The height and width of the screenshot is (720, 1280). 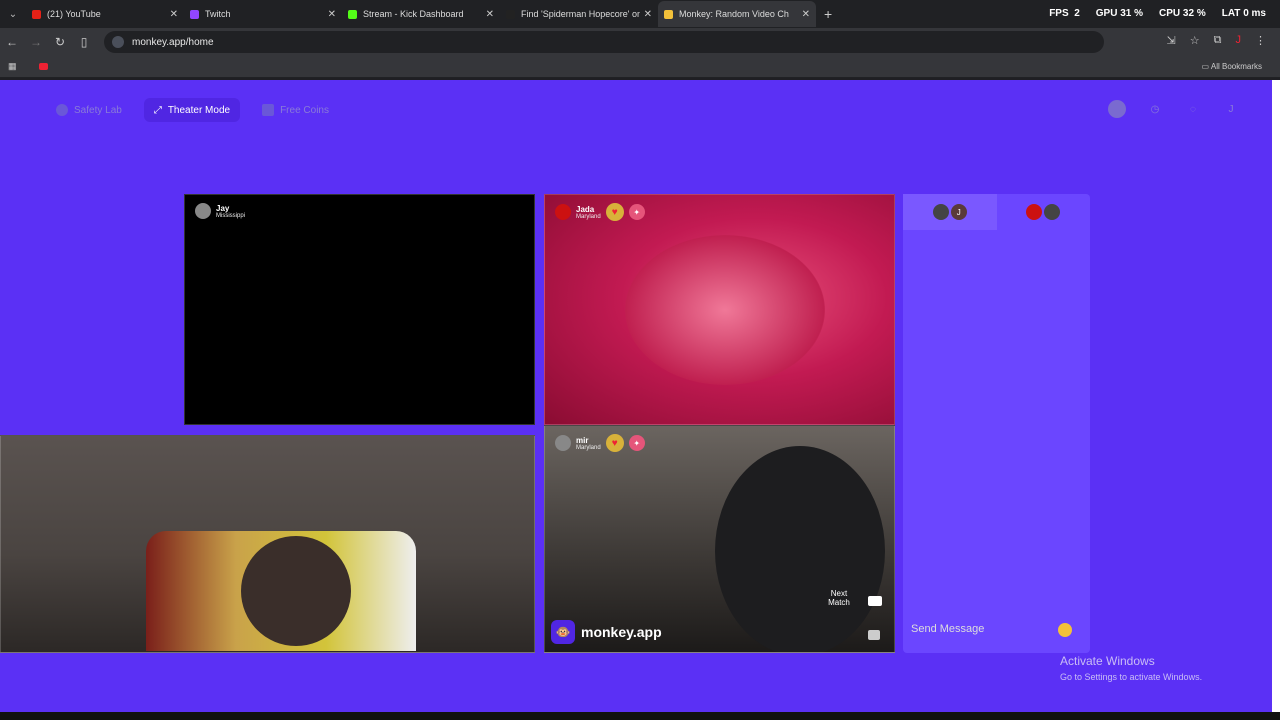 What do you see at coordinates (223, 208) in the screenshot?
I see `user-name: Jay` at bounding box center [223, 208].